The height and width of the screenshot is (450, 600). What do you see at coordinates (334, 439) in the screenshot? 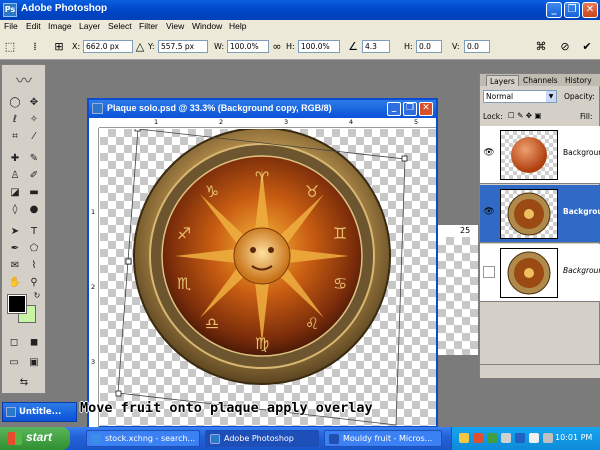
I see `word-document-icon` at bounding box center [334, 439].